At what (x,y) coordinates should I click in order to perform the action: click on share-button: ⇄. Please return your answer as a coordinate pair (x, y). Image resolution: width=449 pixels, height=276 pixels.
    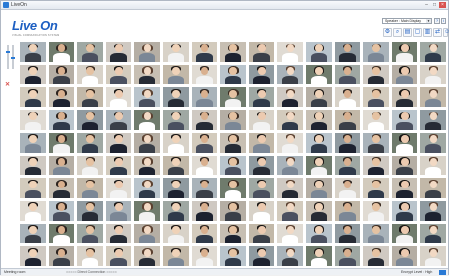
    Looking at the image, I should click on (437, 32).